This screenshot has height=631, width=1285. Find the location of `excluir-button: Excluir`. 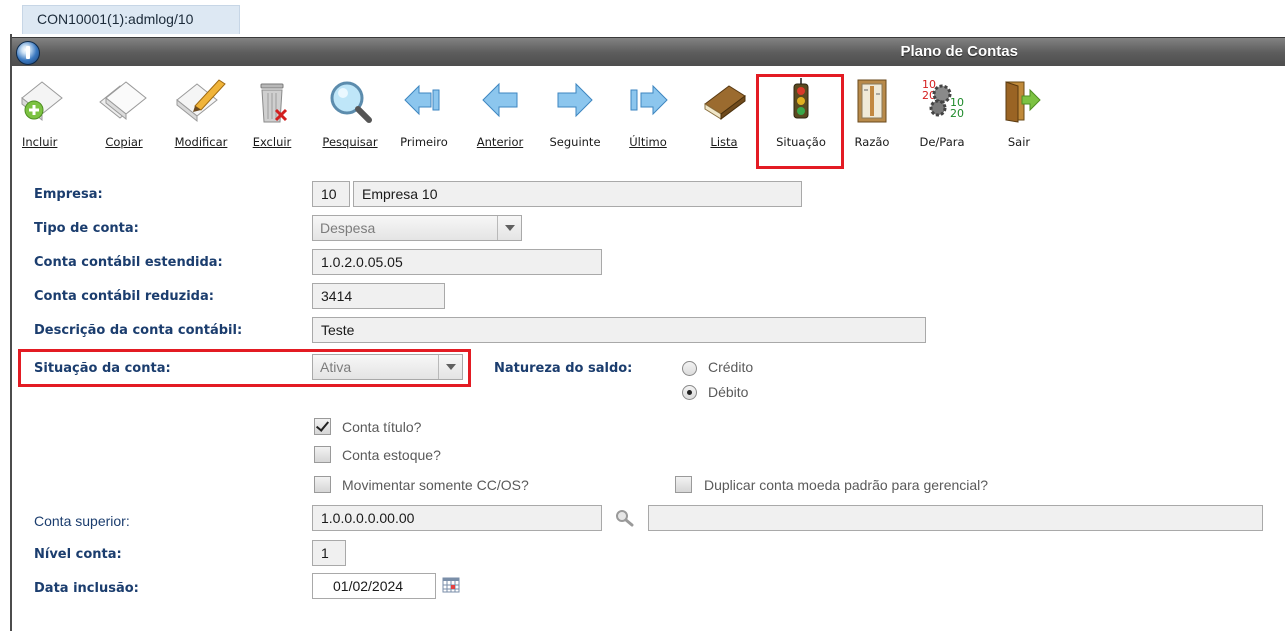

excluir-button: Excluir is located at coordinates (272, 116).